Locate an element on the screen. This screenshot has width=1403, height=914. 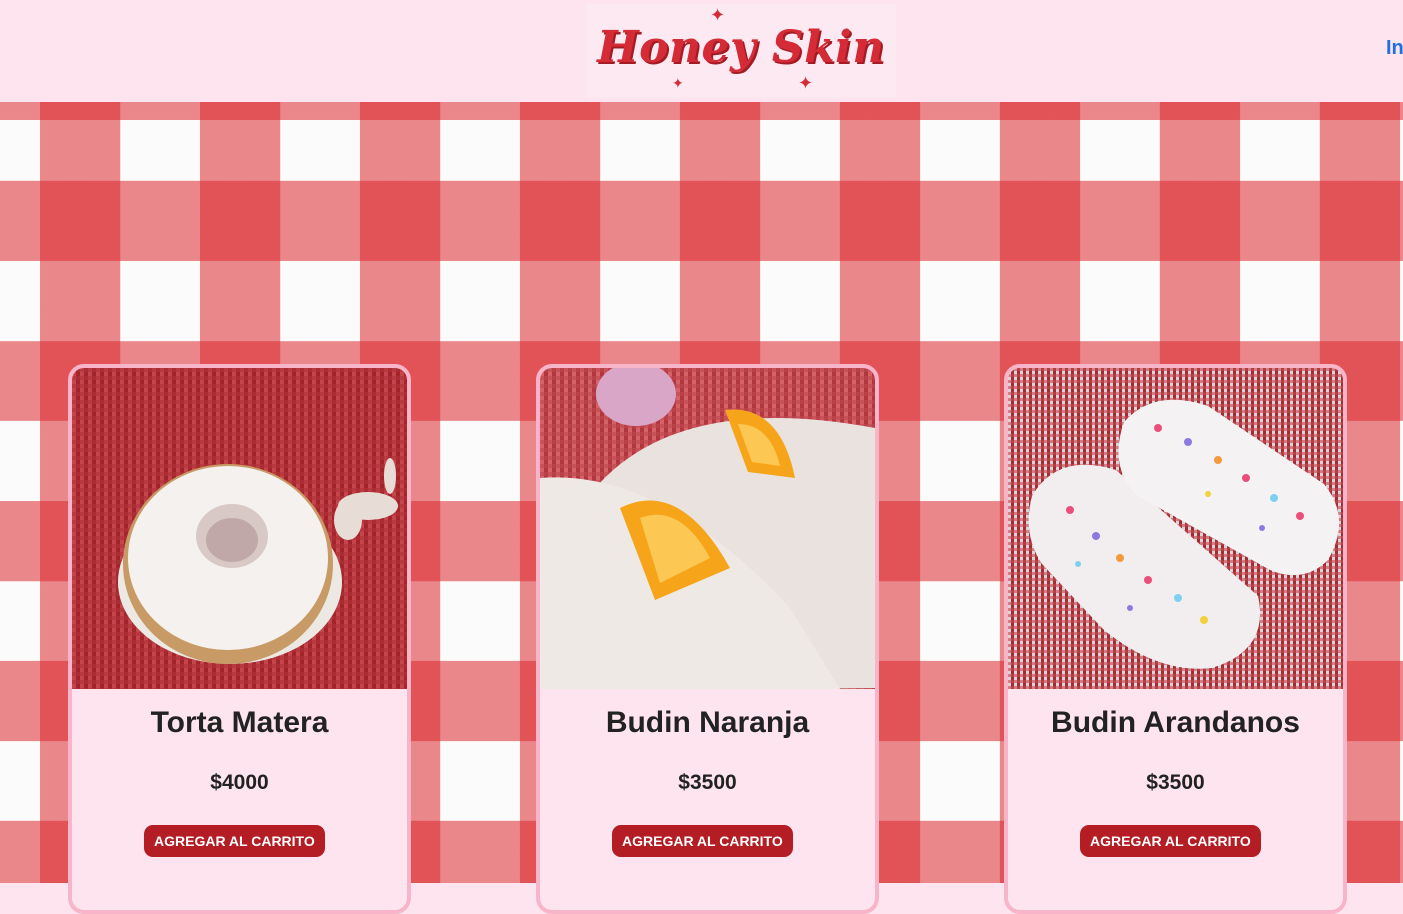
site-header: ✦ ✦ ✦ Honey Skin In is located at coordinates (701, 51).